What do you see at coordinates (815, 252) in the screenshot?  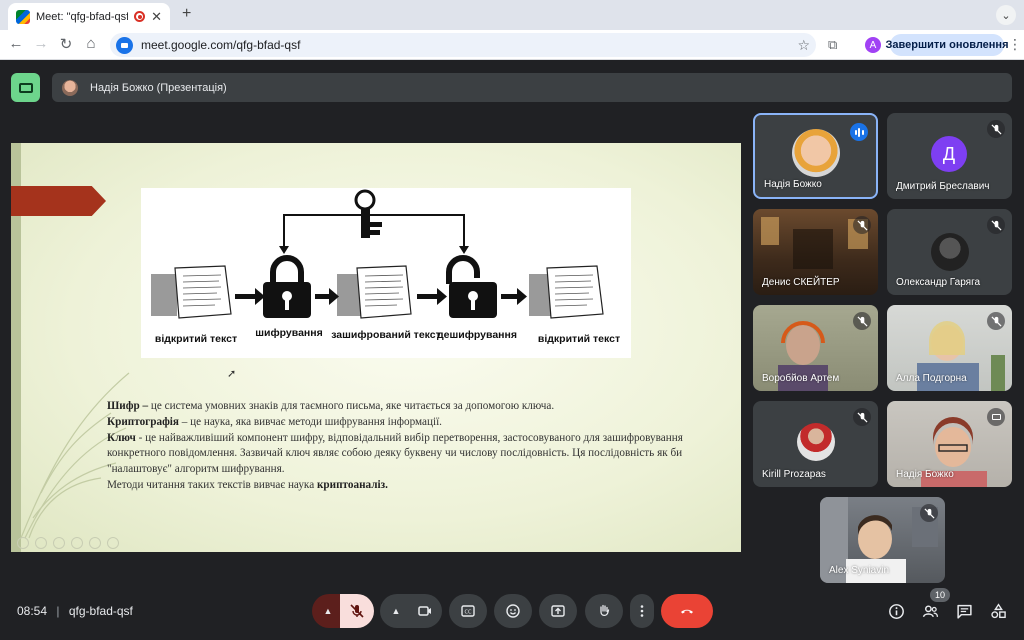 I see `participant-tile-denys: Денис СКЕЙТЕР` at bounding box center [815, 252].